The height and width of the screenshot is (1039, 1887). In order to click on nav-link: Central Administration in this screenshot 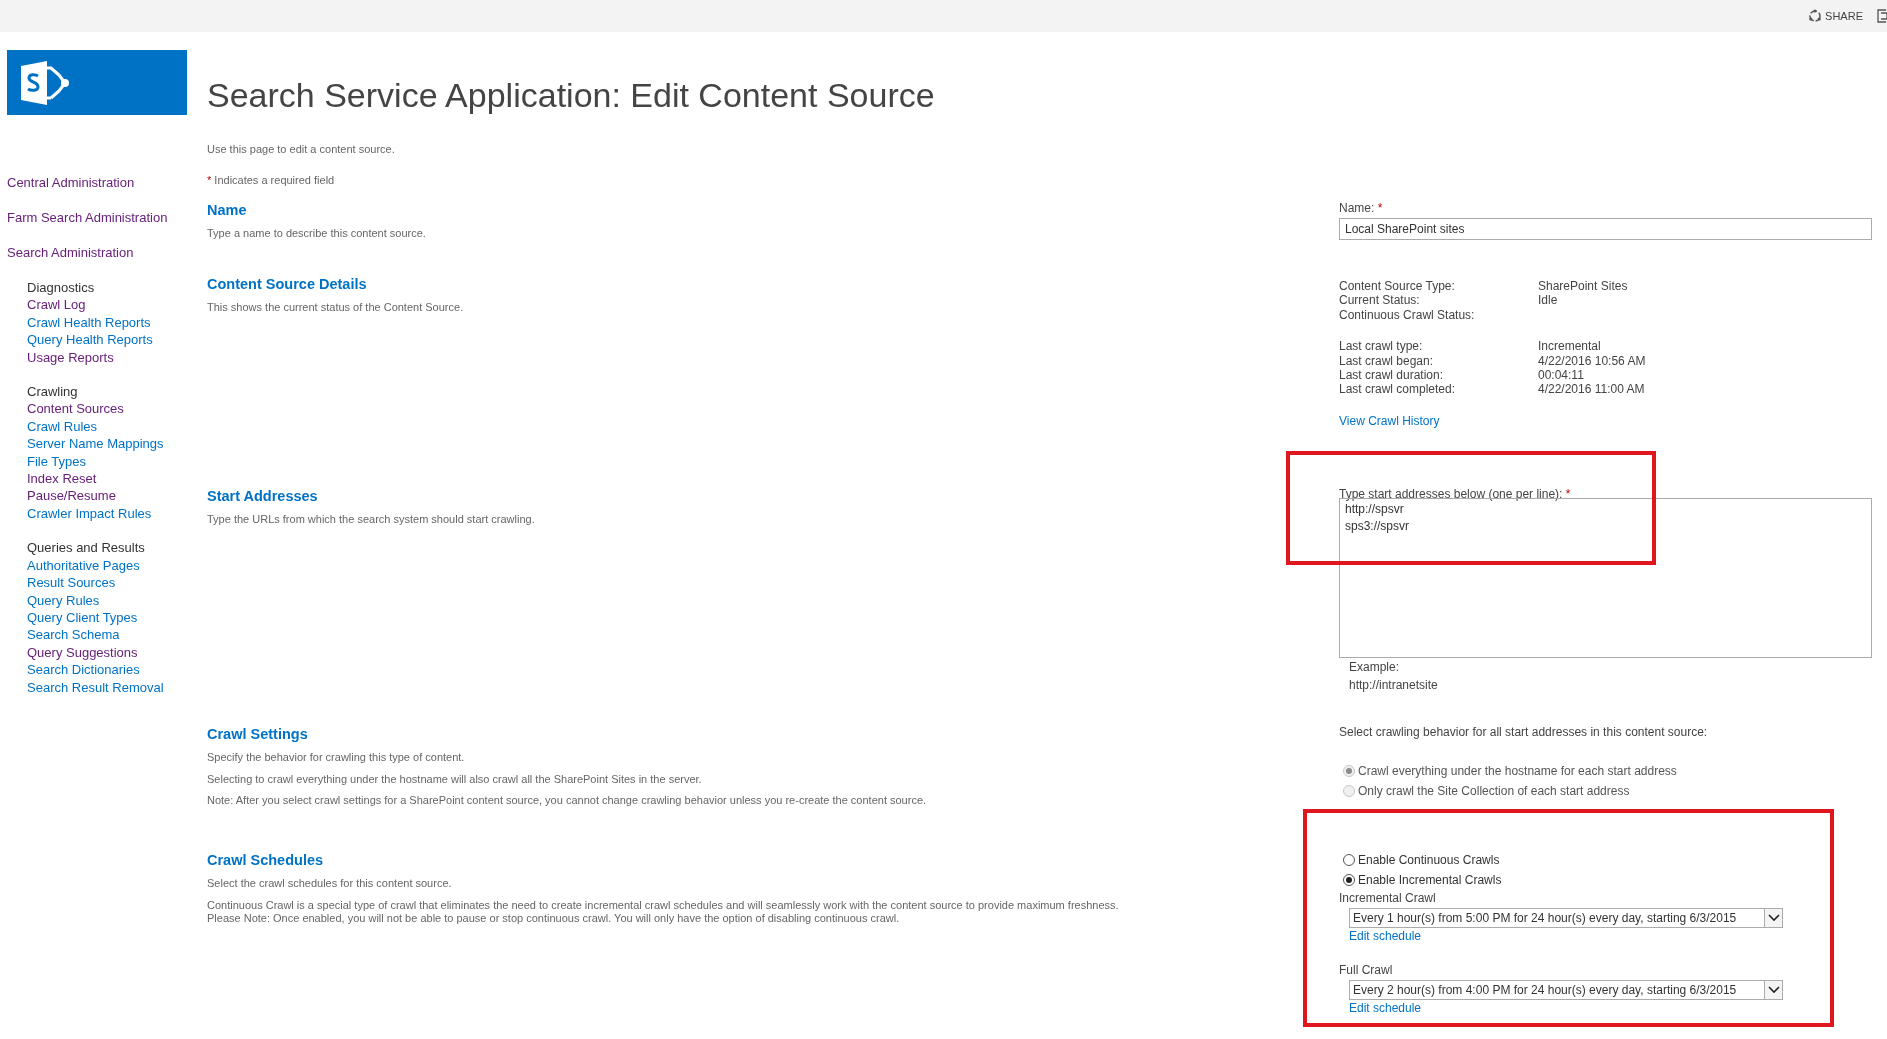, I will do `click(71, 183)`.